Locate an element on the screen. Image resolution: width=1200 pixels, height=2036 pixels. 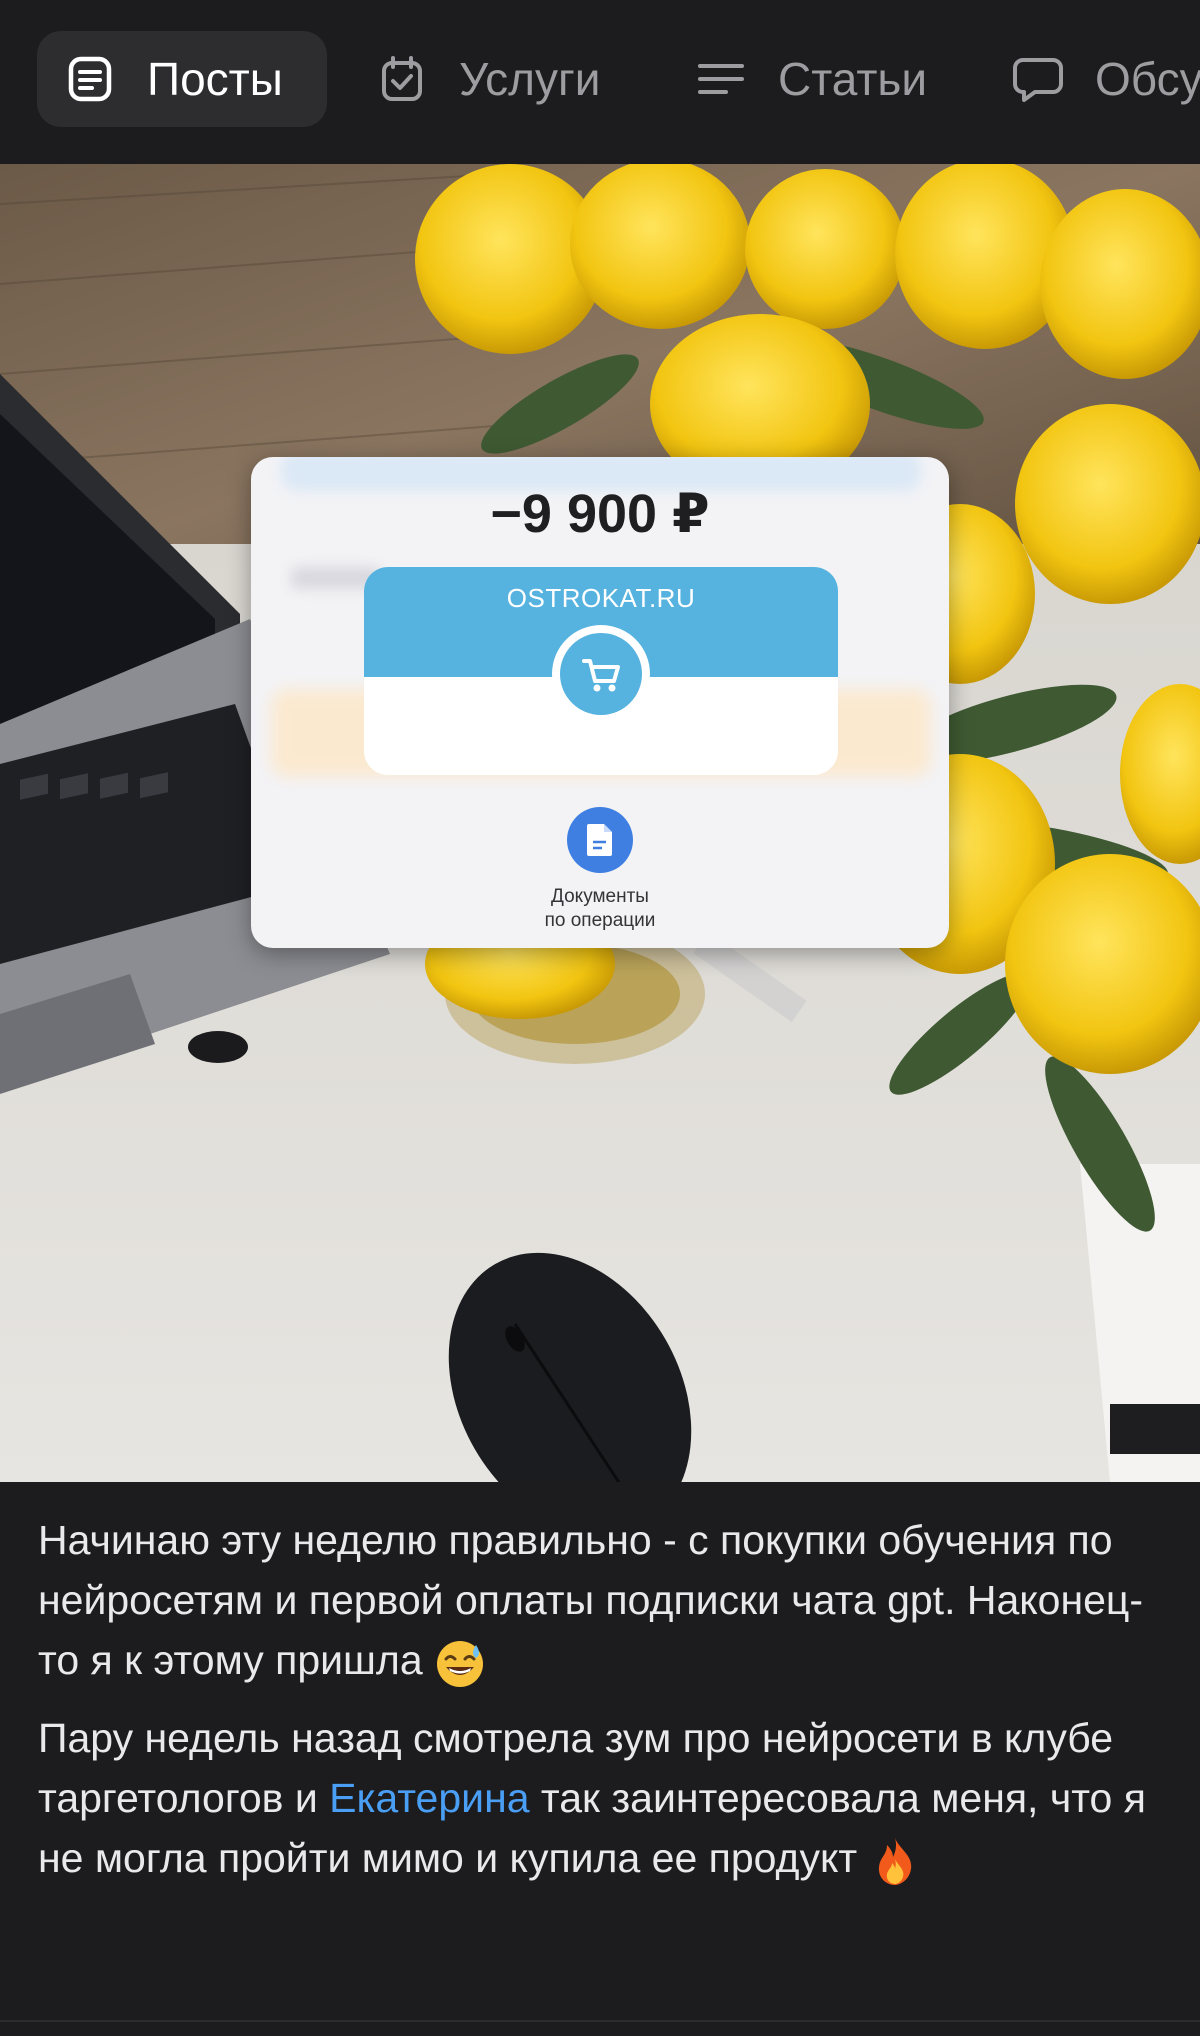
tab-articles: Статьи is located at coordinates (811, 79).